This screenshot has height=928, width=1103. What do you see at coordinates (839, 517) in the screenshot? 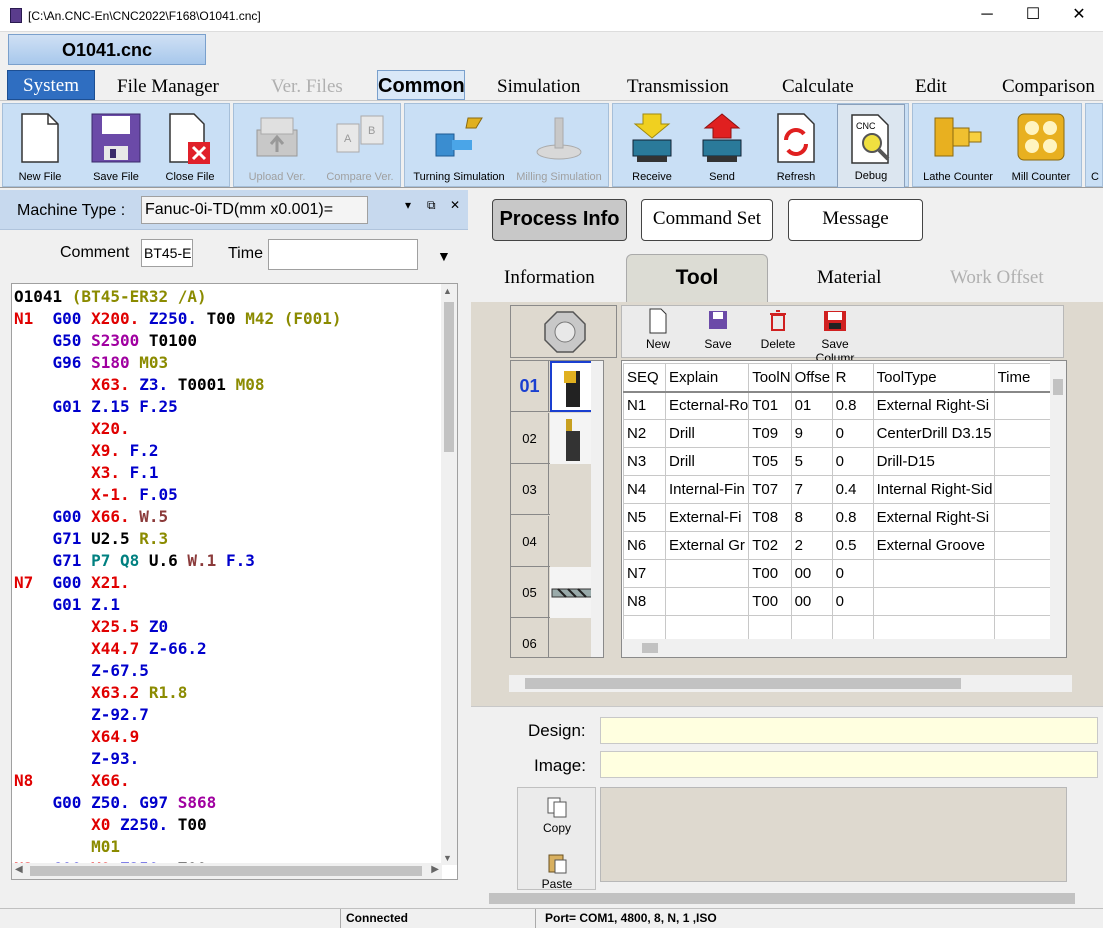
I see `table-row: N5 External-Fi T08 8 0.8 External Right-Si` at bounding box center [839, 517].